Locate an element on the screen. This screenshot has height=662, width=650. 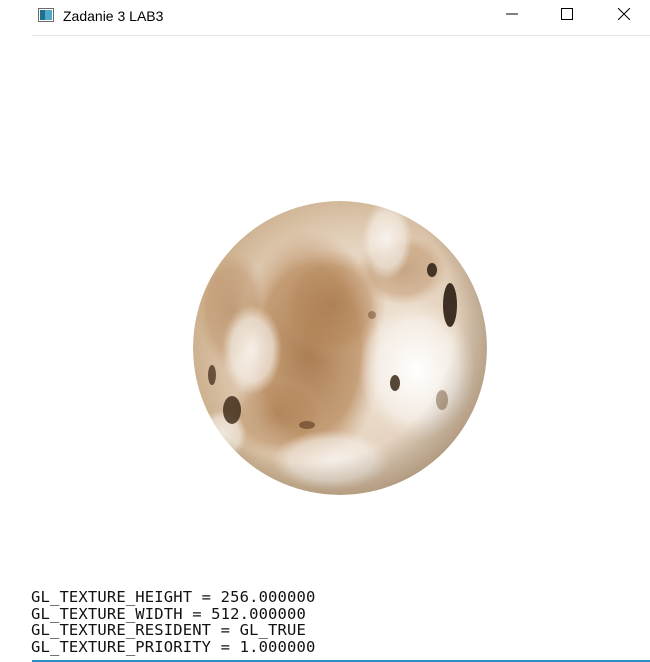
maximize-icon is located at coordinates (567, 16).